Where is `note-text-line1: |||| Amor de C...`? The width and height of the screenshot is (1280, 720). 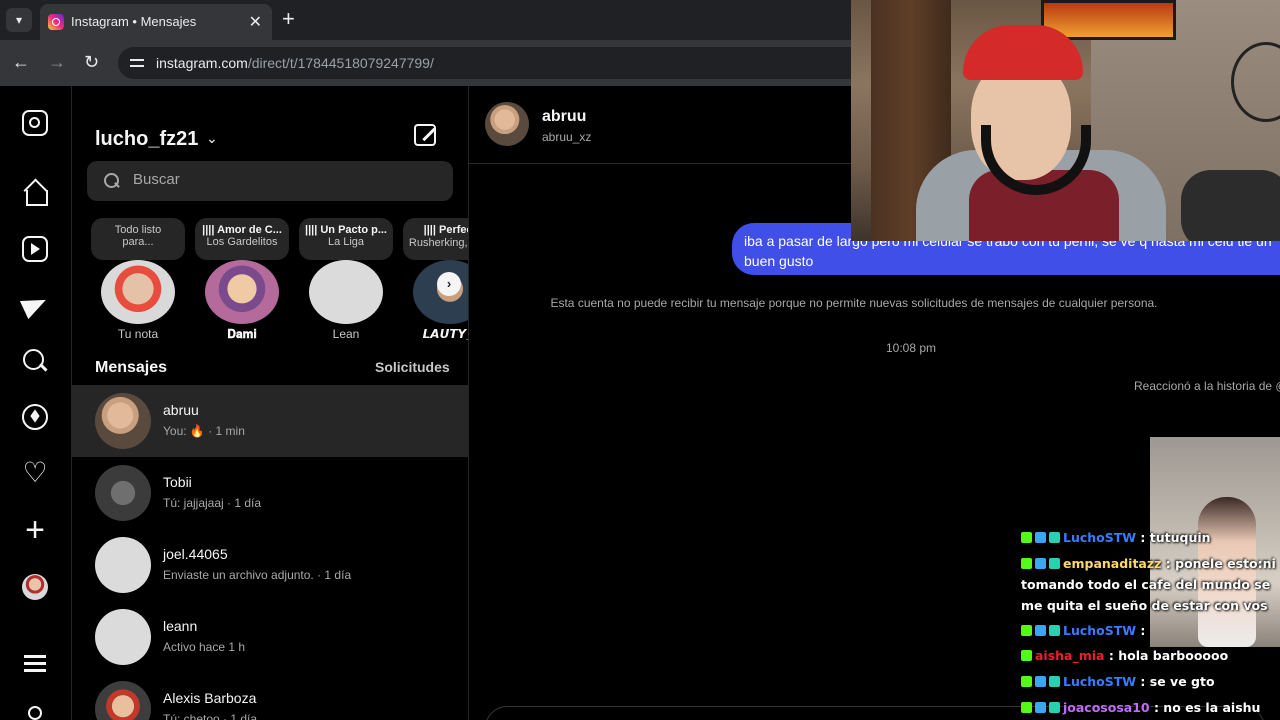 note-text-line1: |||| Amor de C... is located at coordinates (242, 230).